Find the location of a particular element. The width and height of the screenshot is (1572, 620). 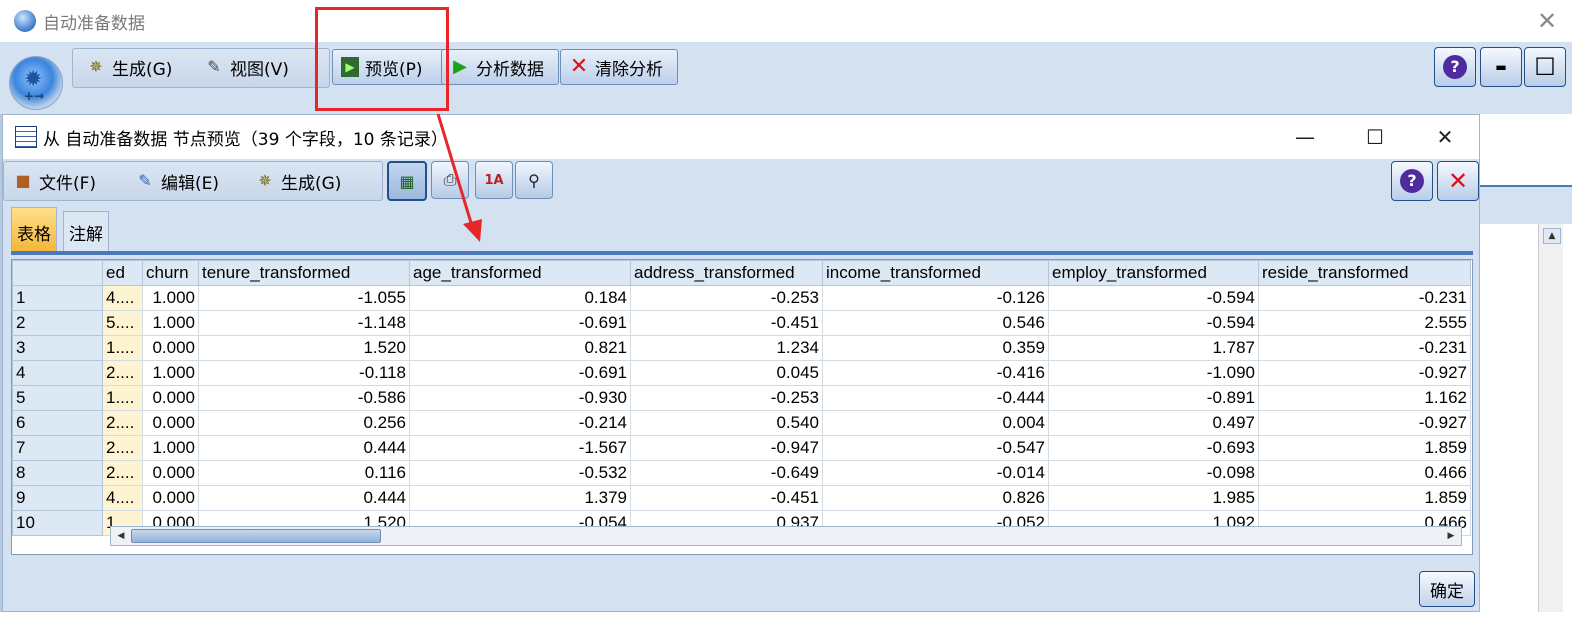

table-cell: -0.126 is located at coordinates (935, 298).